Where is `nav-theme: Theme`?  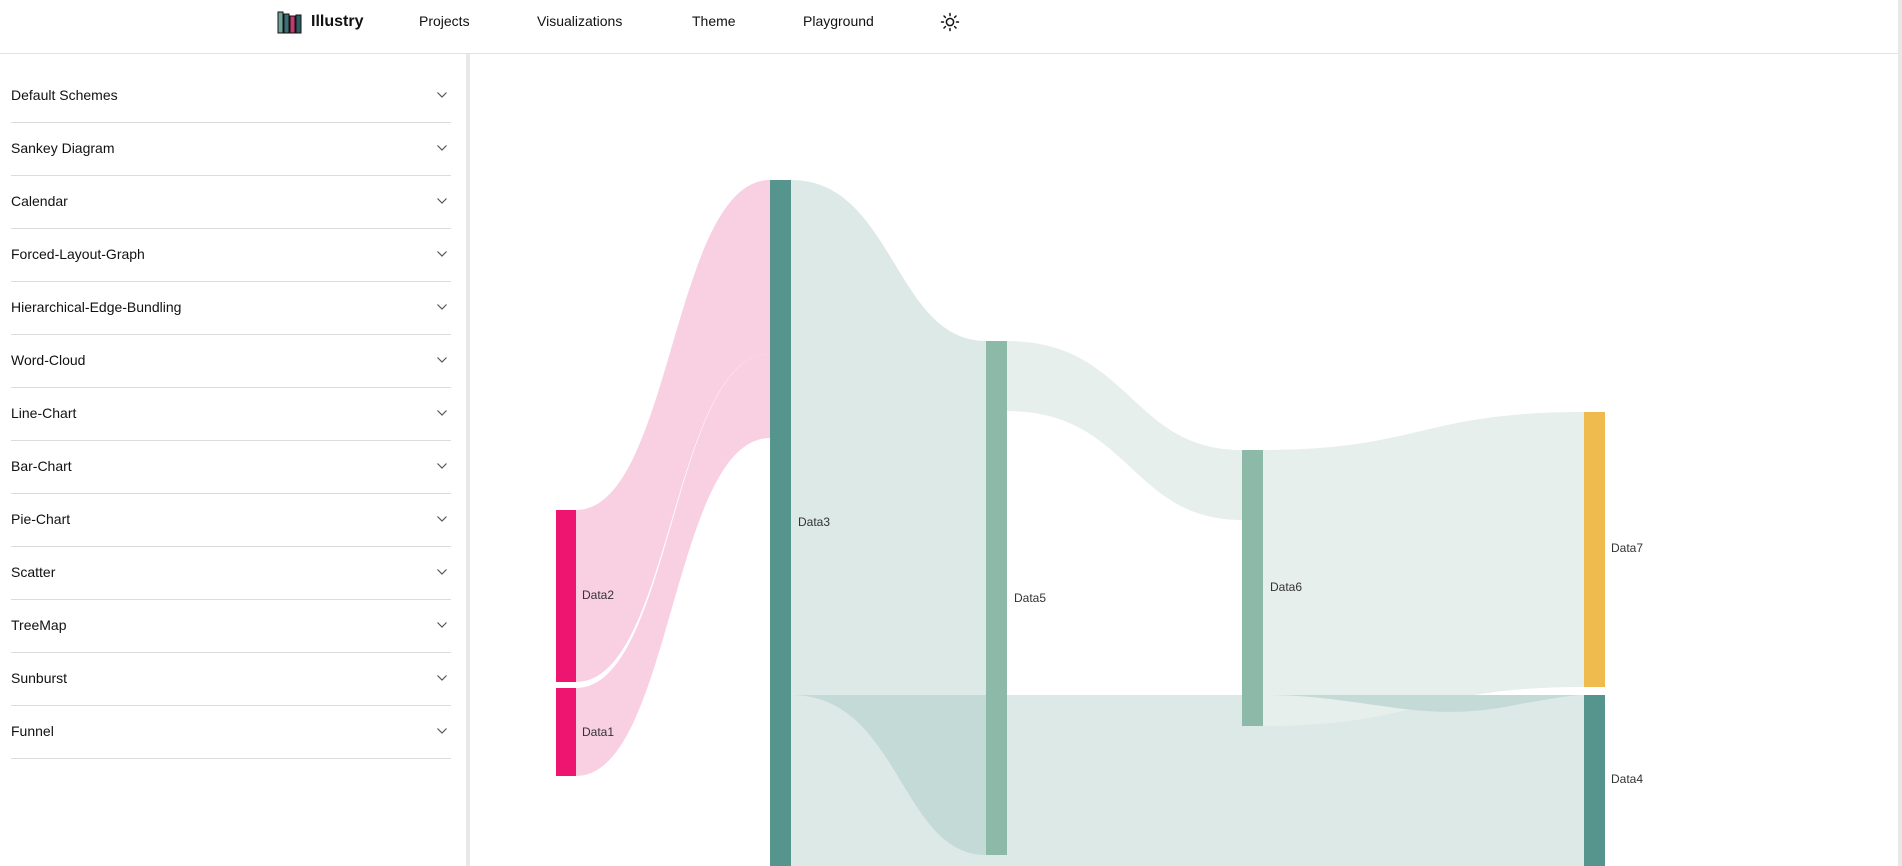 nav-theme: Theme is located at coordinates (714, 21).